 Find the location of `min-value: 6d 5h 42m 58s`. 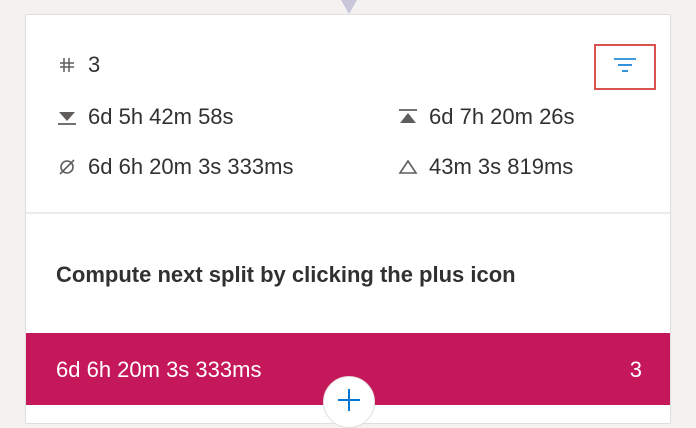

min-value: 6d 5h 42m 58s is located at coordinates (161, 116).